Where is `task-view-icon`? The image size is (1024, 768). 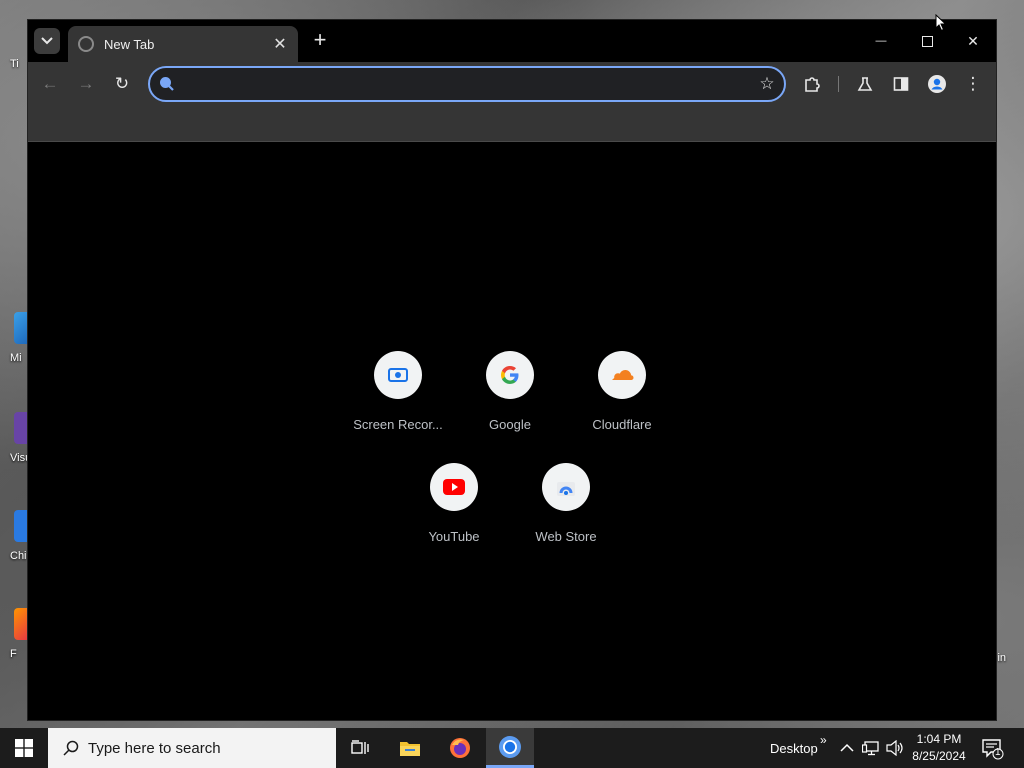 task-view-icon is located at coordinates (360, 747).